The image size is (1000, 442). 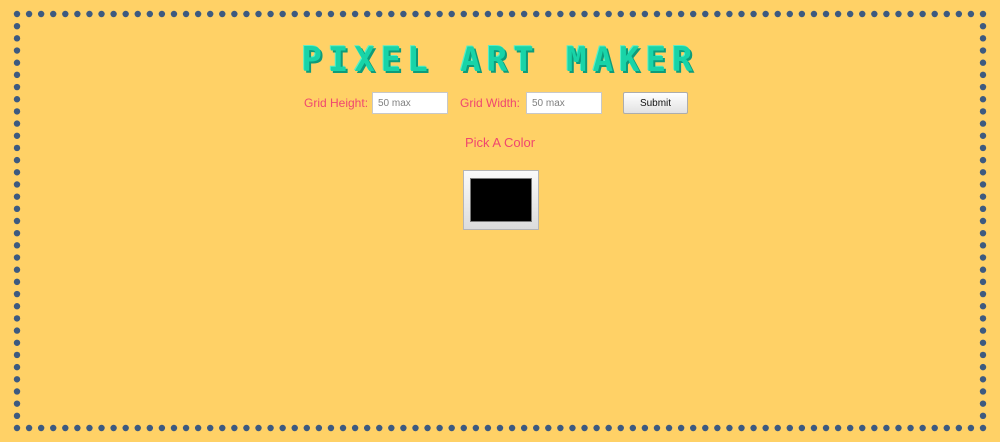 I want to click on grid-width-label: Grid Width:, so click(x=490, y=103).